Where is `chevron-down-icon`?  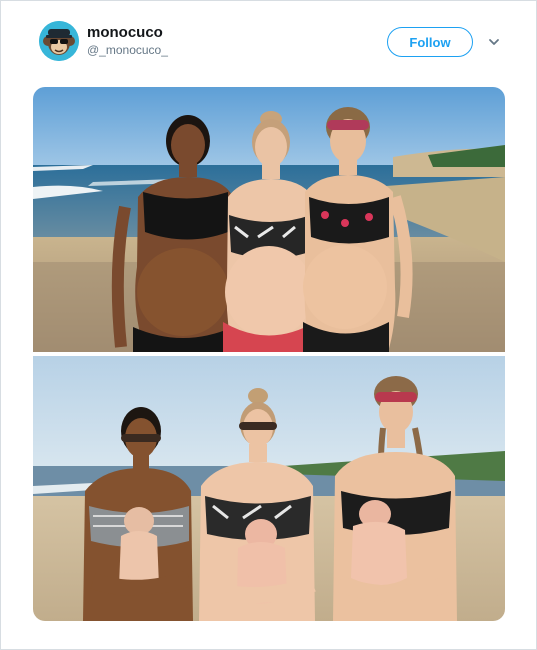
chevron-down-icon is located at coordinates (494, 42).